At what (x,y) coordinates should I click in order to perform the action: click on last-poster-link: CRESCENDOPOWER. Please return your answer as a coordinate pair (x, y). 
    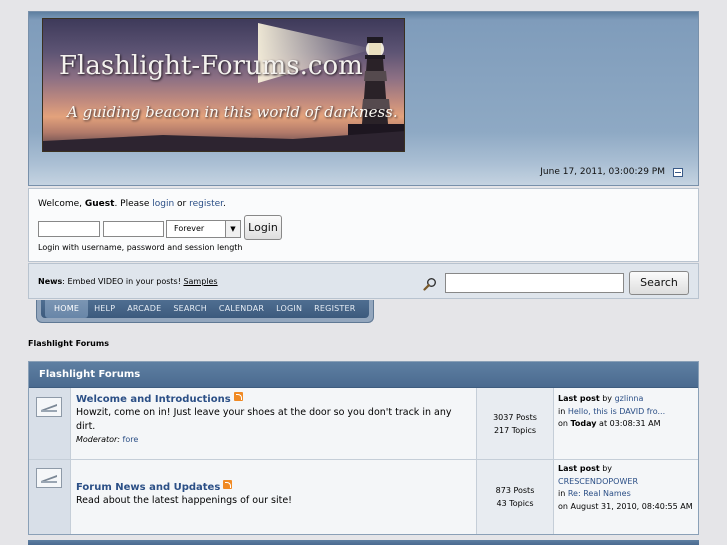
    Looking at the image, I should click on (598, 481).